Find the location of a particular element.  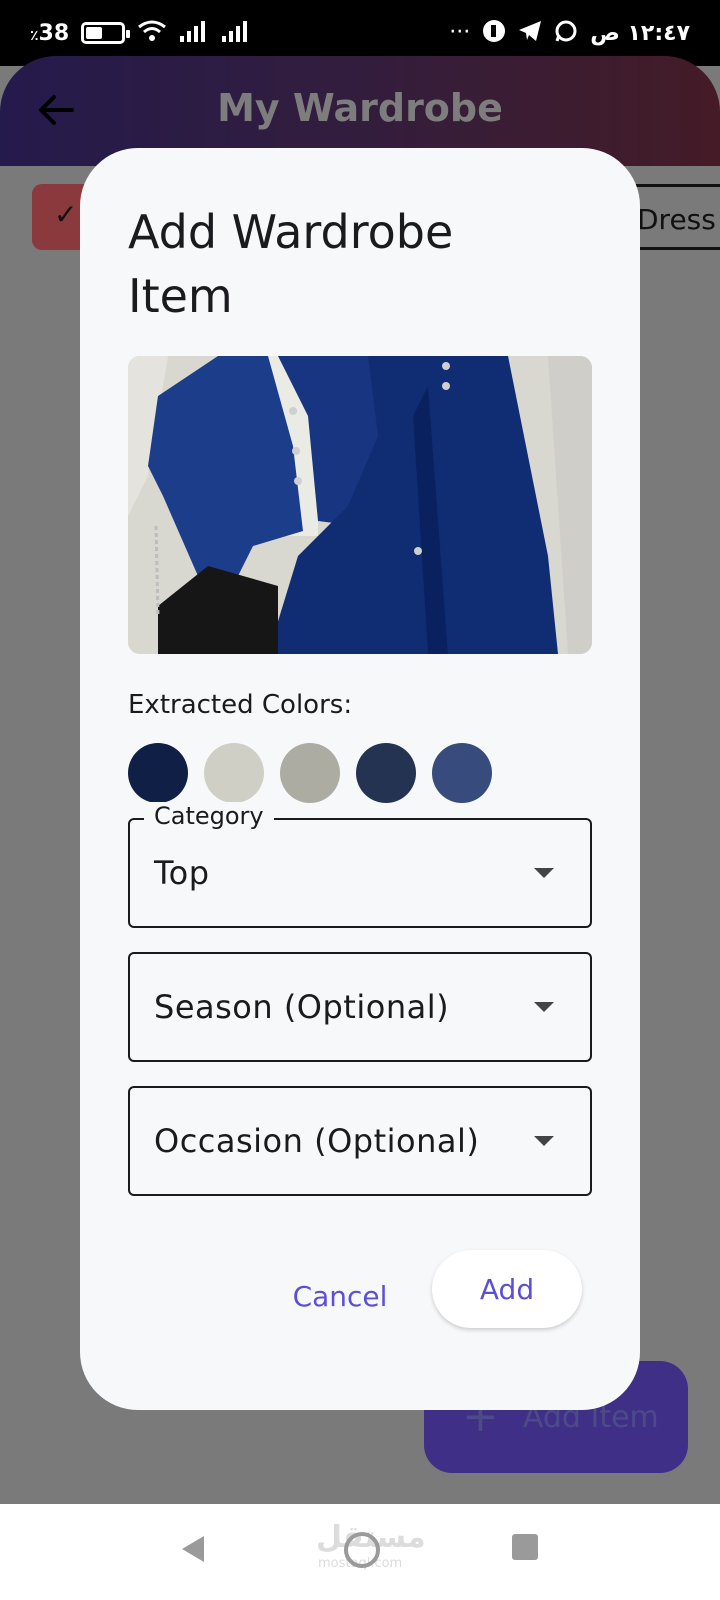

nav-recents-icon is located at coordinates (525, 1547).